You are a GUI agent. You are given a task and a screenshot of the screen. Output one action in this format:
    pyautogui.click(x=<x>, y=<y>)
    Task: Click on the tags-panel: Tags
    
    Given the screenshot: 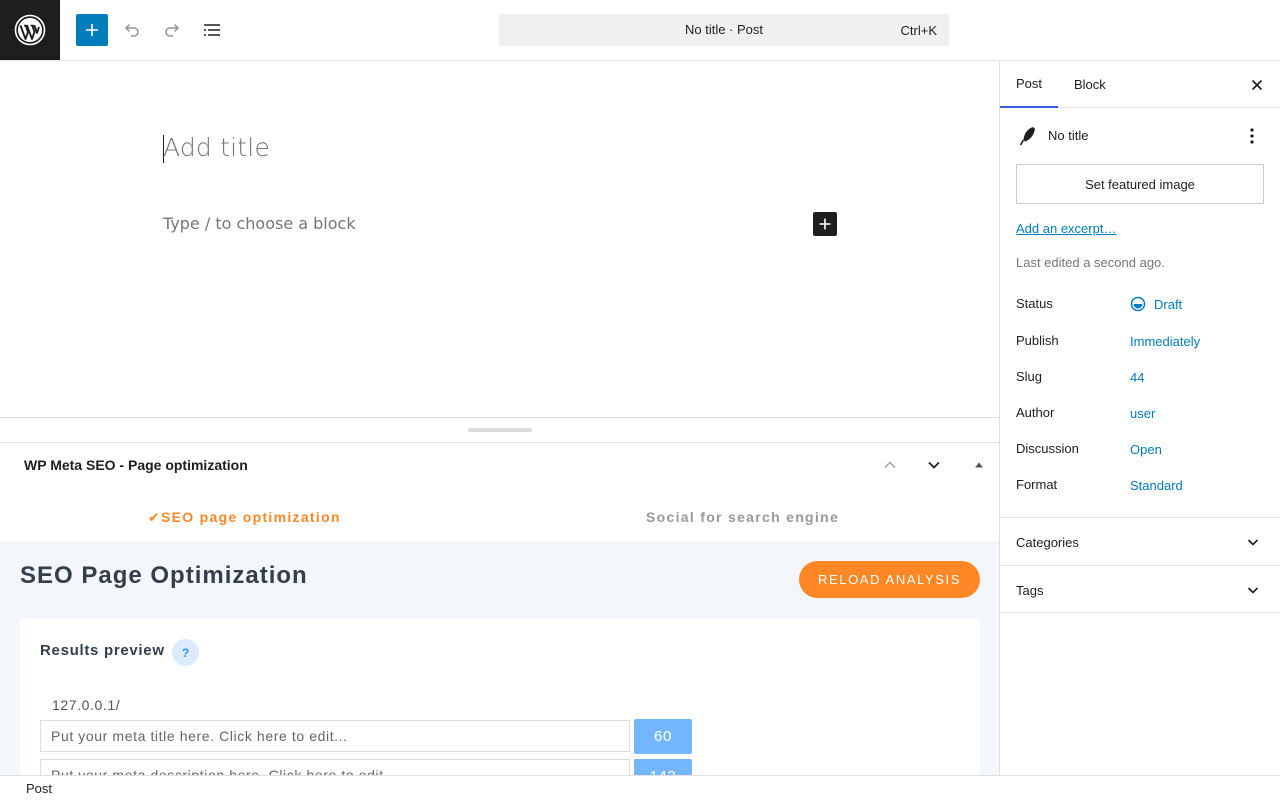 What is the action you would take?
    pyautogui.click(x=1140, y=589)
    